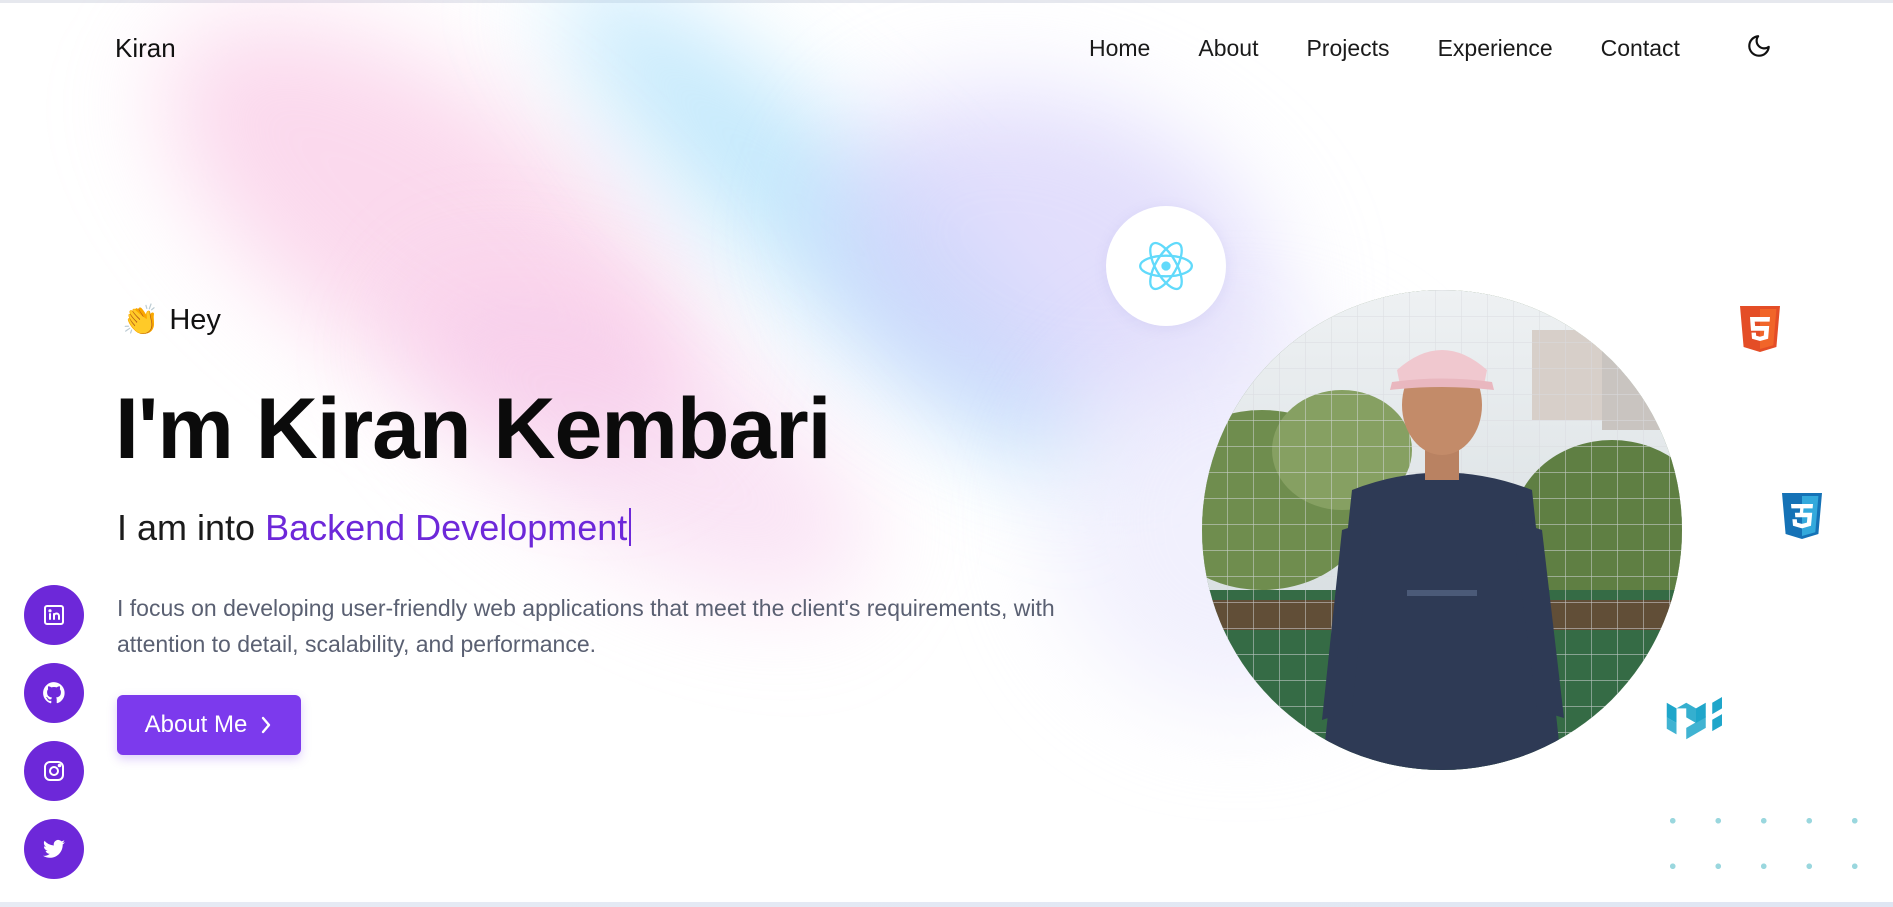 The width and height of the screenshot is (1893, 907). I want to click on moon-icon, so click(1759, 46).